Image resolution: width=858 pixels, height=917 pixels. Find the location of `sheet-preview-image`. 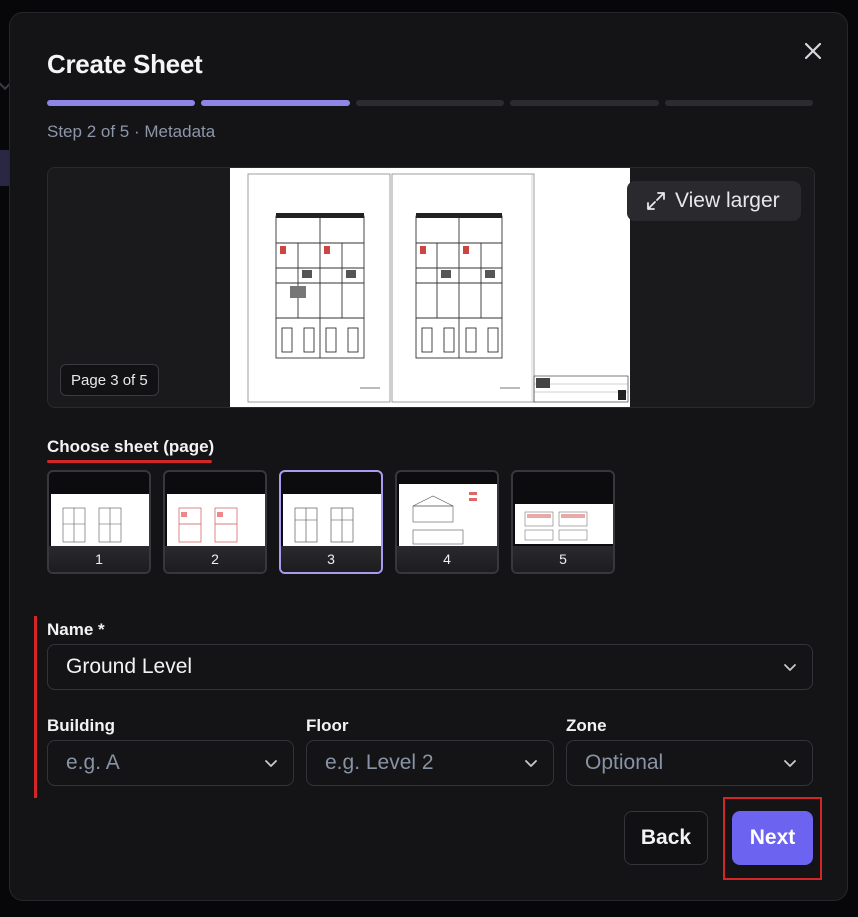

sheet-preview-image is located at coordinates (430, 287).